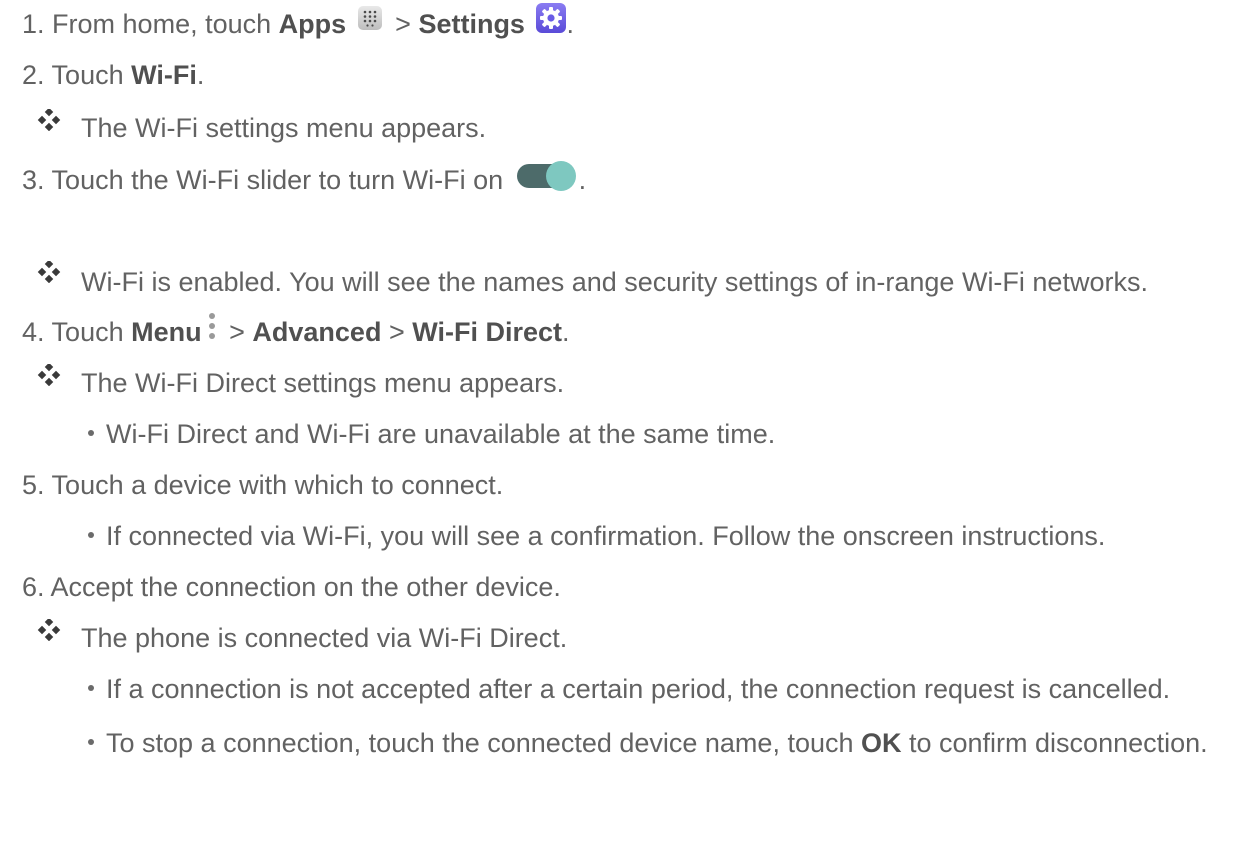 This screenshot has height=845, width=1252. What do you see at coordinates (547, 176) in the screenshot?
I see `toggle-on-icon` at bounding box center [547, 176].